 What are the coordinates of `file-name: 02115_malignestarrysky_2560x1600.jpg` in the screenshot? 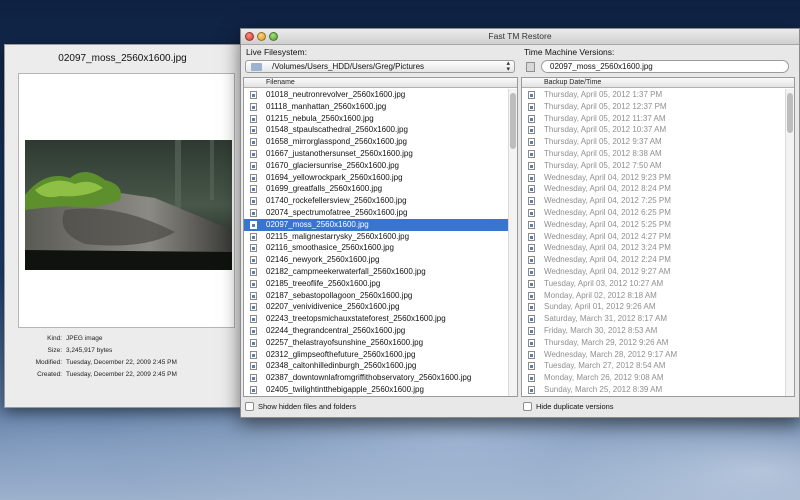 It's located at (338, 236).